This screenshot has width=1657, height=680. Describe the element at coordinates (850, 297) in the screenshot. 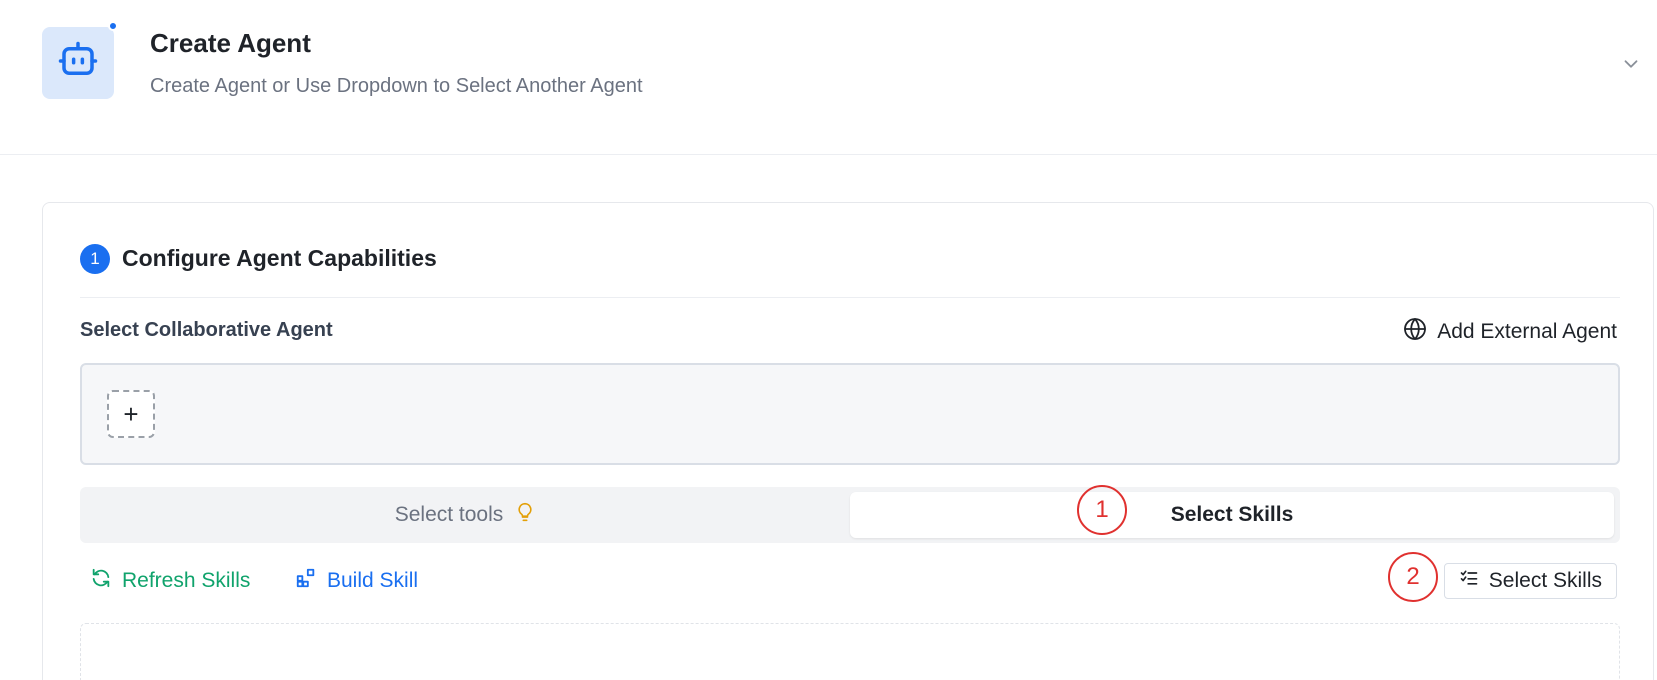

I see `divider` at that location.